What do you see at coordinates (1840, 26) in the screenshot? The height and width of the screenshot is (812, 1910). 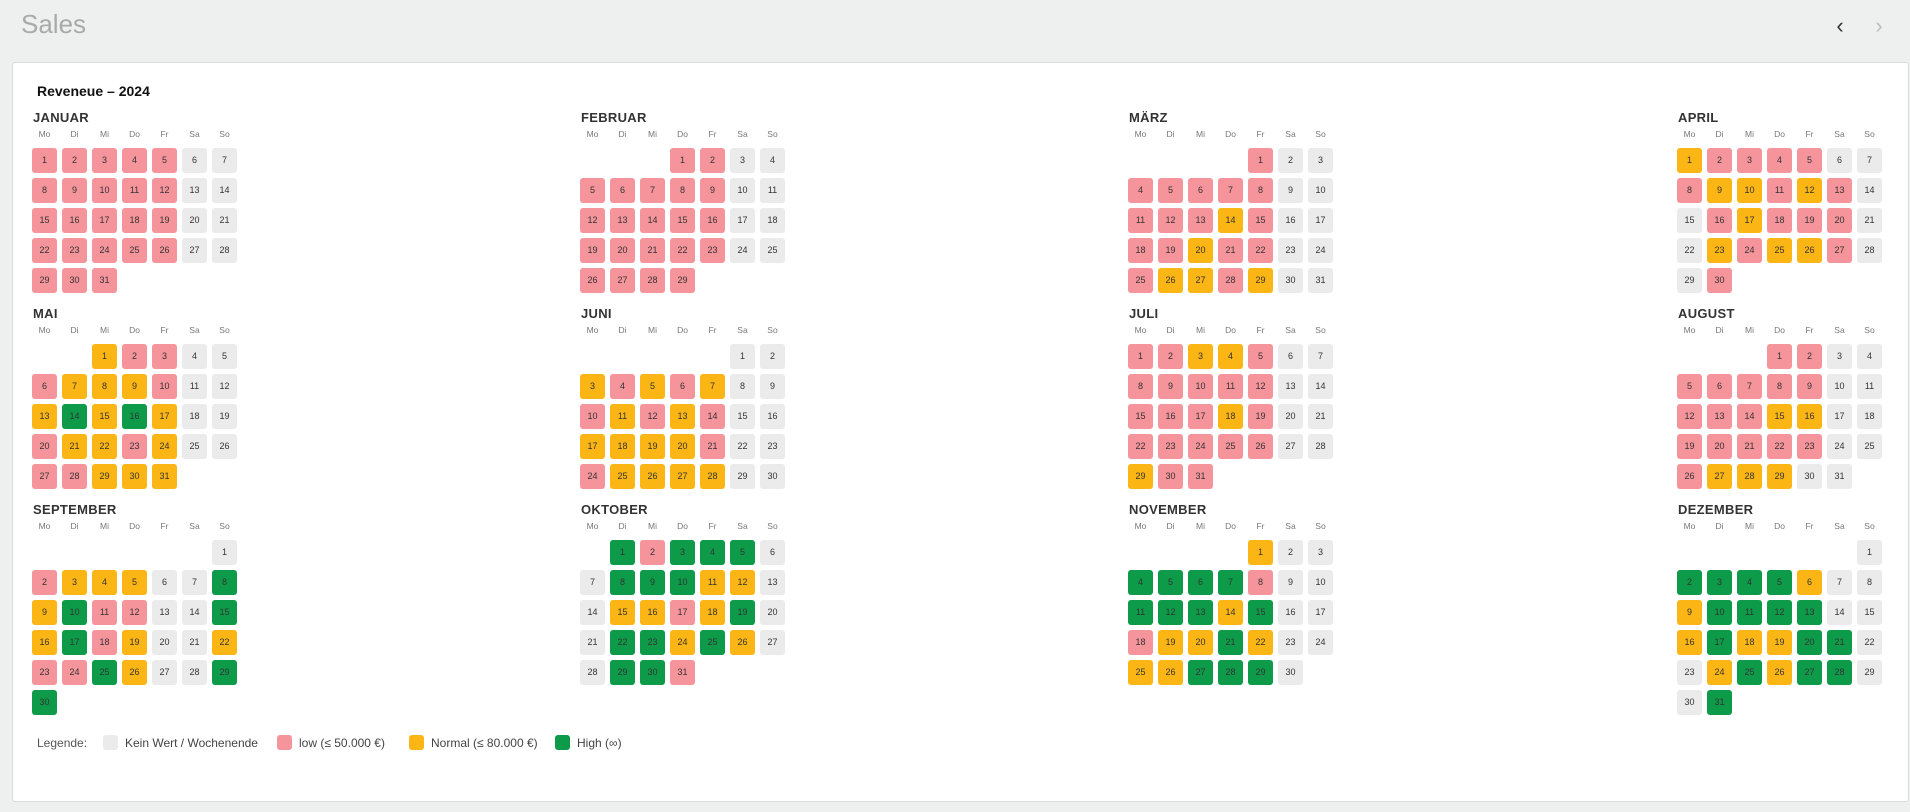 I see `chevron-left-icon: ‹` at bounding box center [1840, 26].